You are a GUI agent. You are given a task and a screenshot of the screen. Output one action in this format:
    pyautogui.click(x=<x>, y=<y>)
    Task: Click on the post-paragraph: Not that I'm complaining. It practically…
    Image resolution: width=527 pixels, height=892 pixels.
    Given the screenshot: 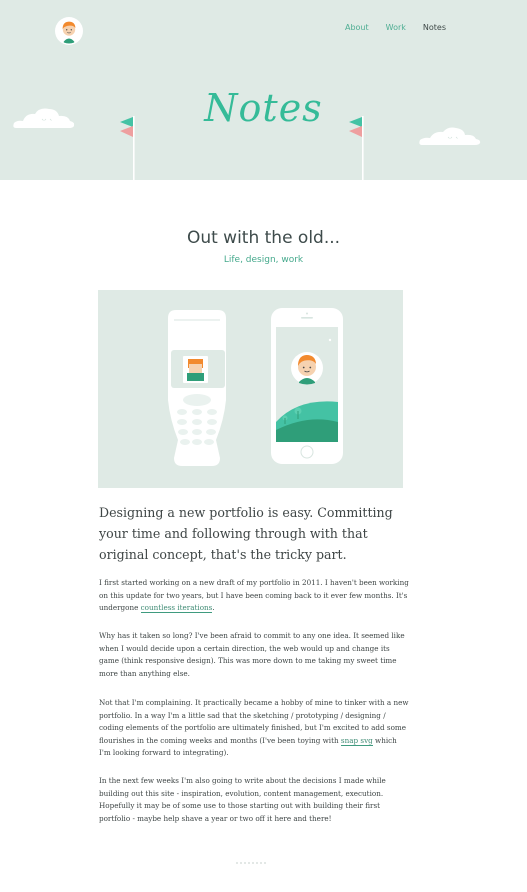 What is the action you would take?
    pyautogui.click(x=254, y=728)
    